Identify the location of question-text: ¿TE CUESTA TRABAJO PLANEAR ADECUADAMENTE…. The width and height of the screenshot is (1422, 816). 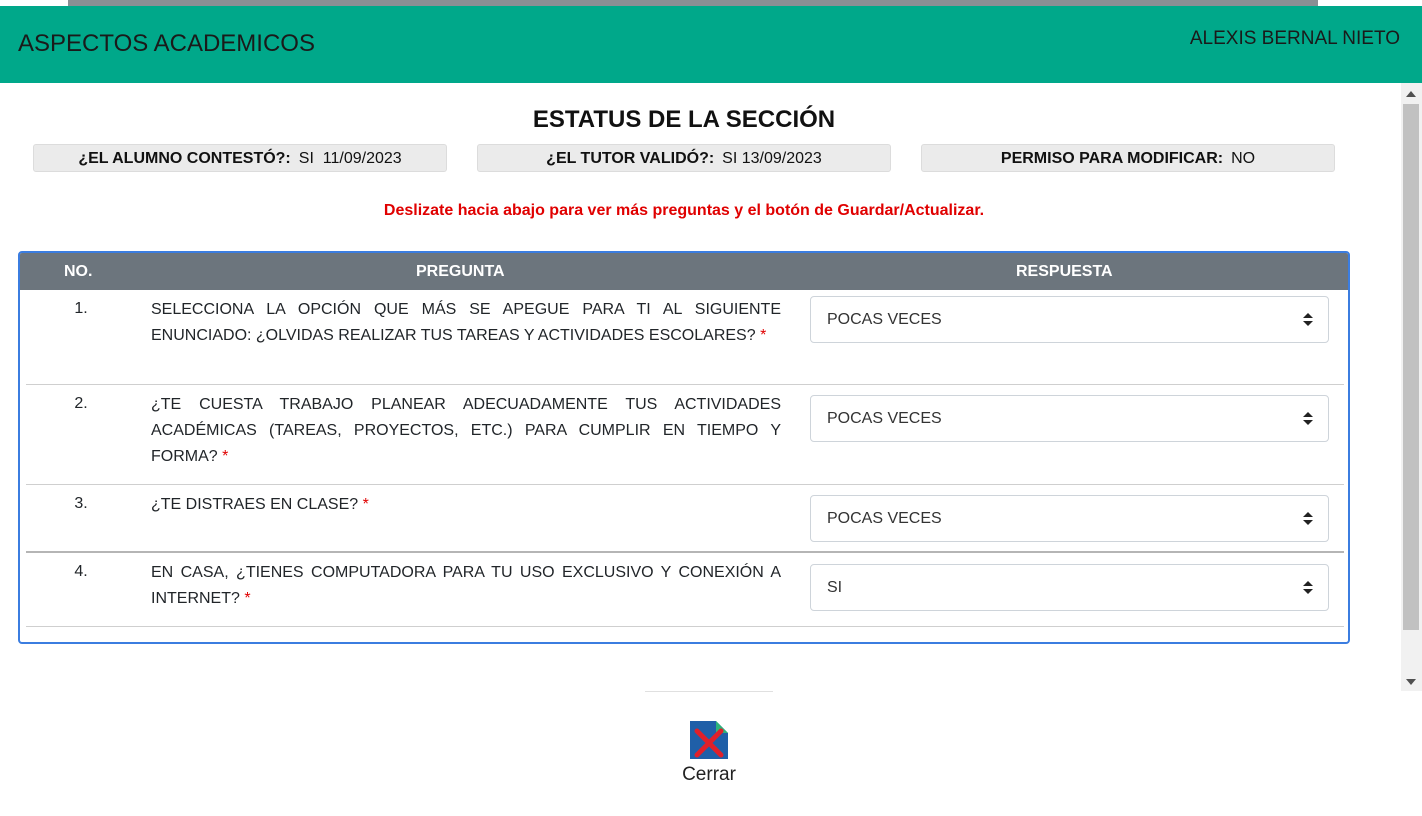
(466, 431).